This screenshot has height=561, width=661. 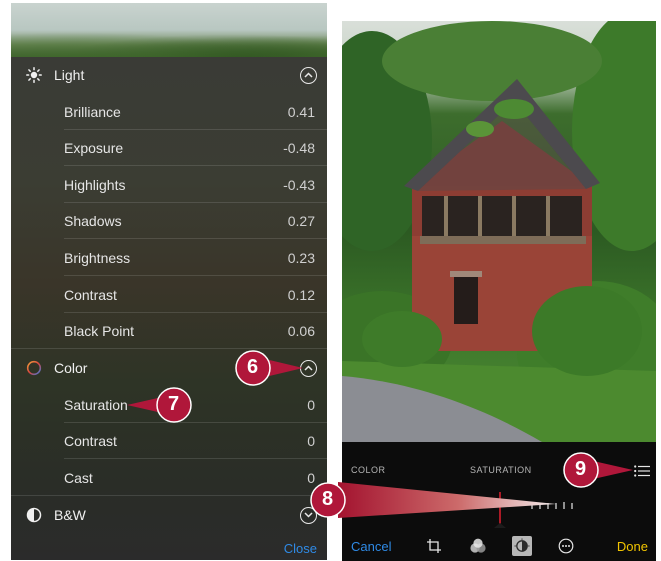 What do you see at coordinates (308, 75) in the screenshot?
I see `collapse-light-chevron-icon` at bounding box center [308, 75].